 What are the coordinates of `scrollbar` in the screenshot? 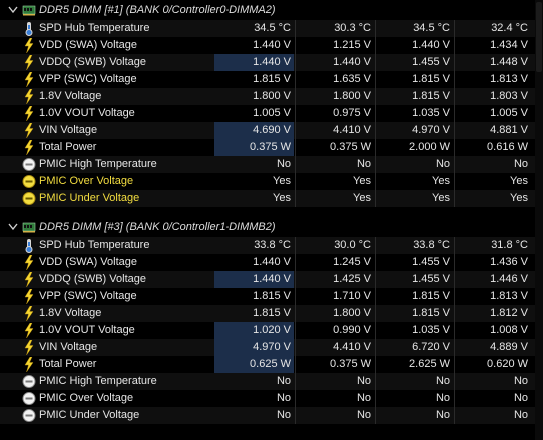 It's located at (539, 220).